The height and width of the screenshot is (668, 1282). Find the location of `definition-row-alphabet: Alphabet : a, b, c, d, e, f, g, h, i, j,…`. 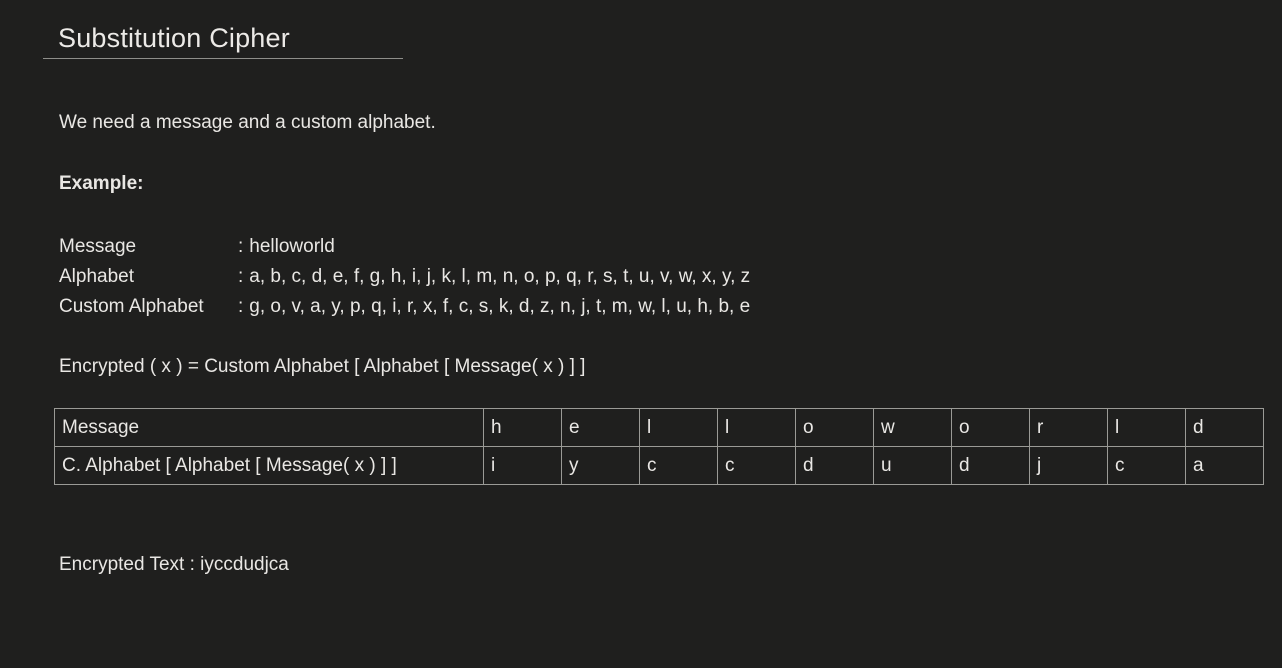

definition-row-alphabet: Alphabet : a, b, c, d, e, f, g, h, i, j,… is located at coordinates (404, 277).